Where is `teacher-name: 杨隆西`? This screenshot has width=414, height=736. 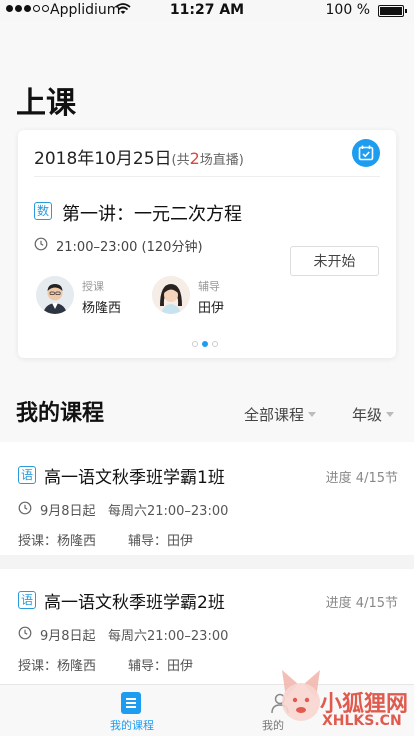 teacher-name: 杨隆西 is located at coordinates (102, 308).